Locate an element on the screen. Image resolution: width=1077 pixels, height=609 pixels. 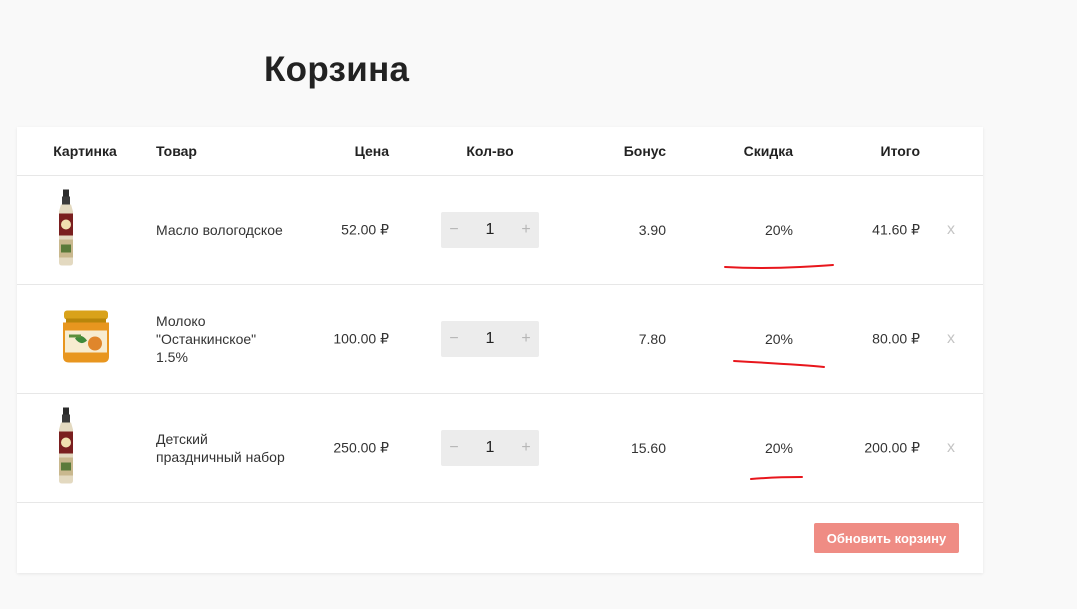
product-price: 250.00 ₽ is located at coordinates (361, 447).